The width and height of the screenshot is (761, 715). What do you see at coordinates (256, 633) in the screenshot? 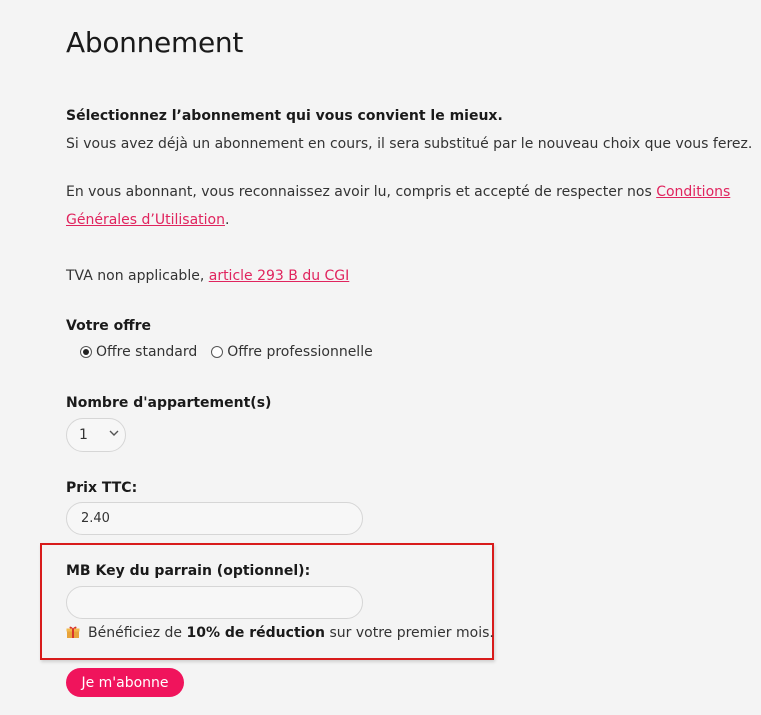
I see `referral-note-discount: 10% de réduction` at bounding box center [256, 633].